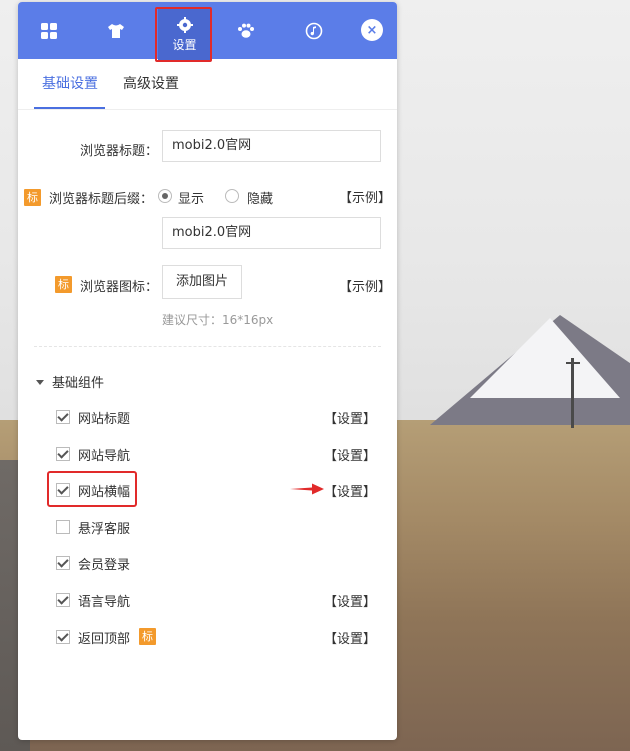 This screenshot has height=751, width=630. Describe the element at coordinates (63, 490) in the screenshot. I see `checkbox-site-banner` at that location.